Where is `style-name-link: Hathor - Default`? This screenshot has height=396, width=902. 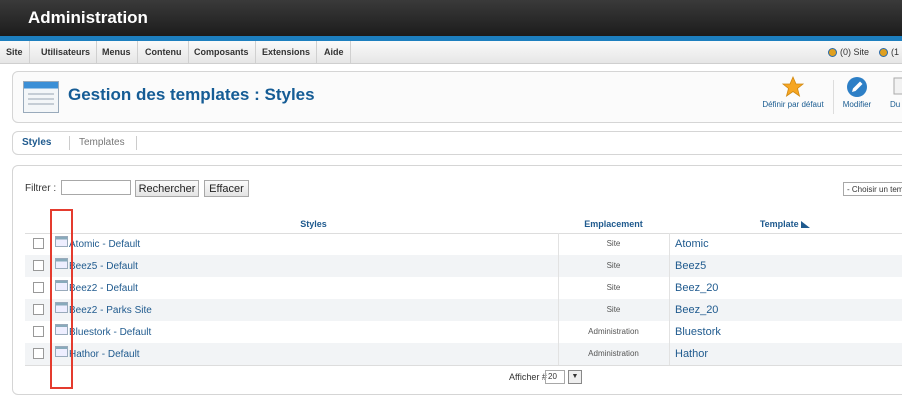
style-name-link: Hathor - Default is located at coordinates (104, 354).